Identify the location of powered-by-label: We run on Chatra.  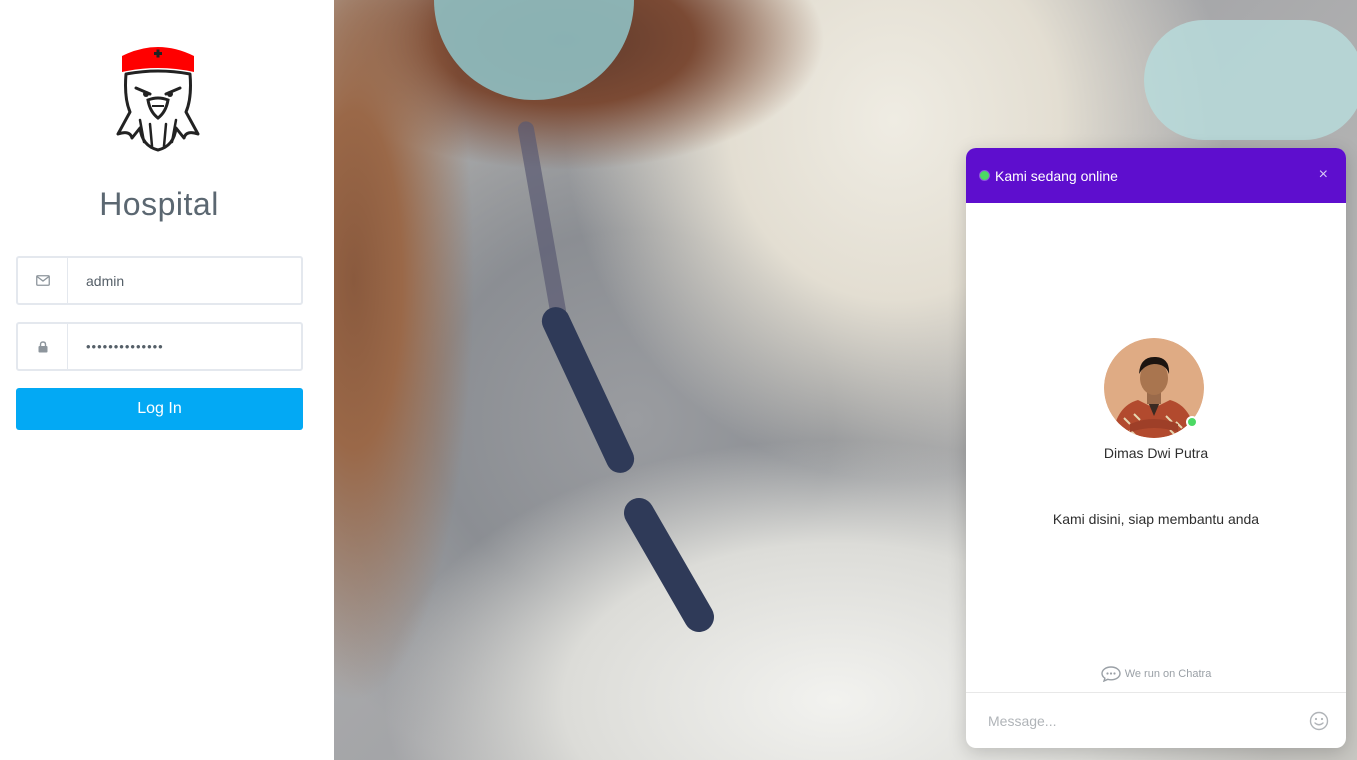
(1168, 674).